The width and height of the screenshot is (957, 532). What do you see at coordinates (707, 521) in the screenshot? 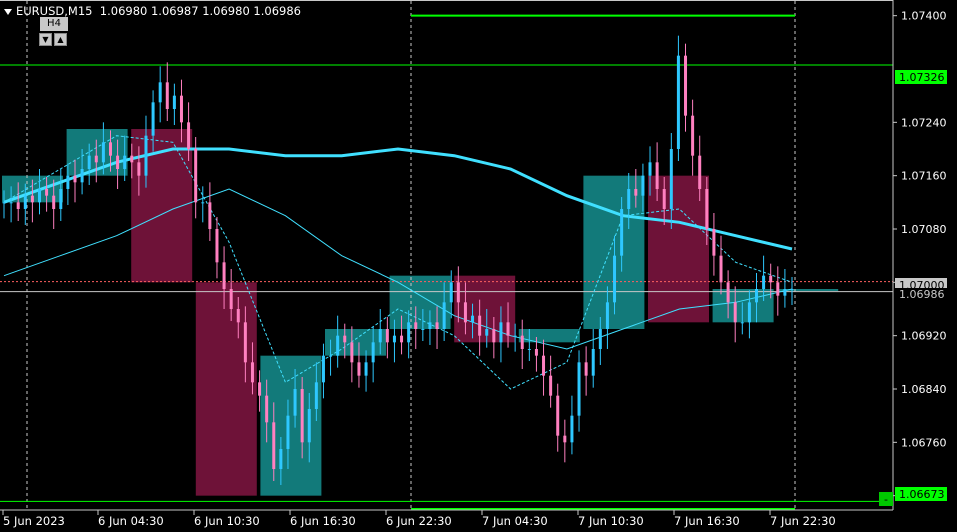
I see `time-tick-label: 7 Jun 16:30` at bounding box center [707, 521].